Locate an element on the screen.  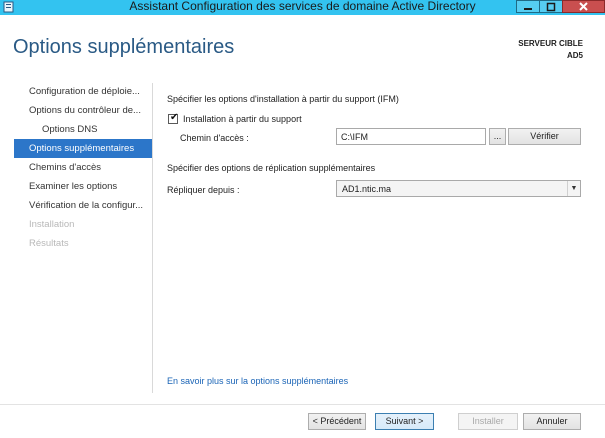
replicate-from-select: AD1.ntic.ma ▼ is located at coordinates (458, 188).